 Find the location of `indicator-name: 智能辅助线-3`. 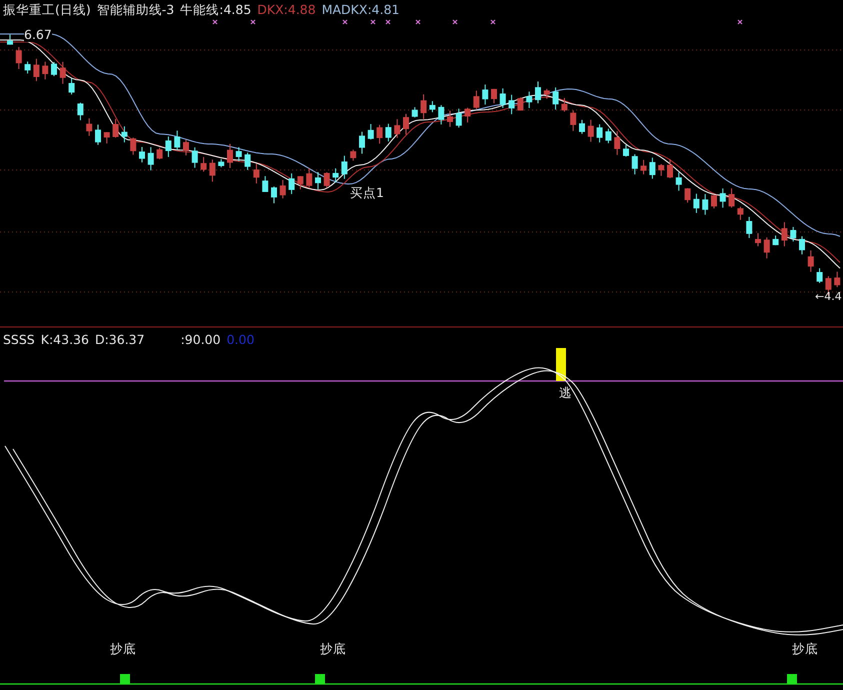

indicator-name: 智能辅助线-3 is located at coordinates (135, 10).